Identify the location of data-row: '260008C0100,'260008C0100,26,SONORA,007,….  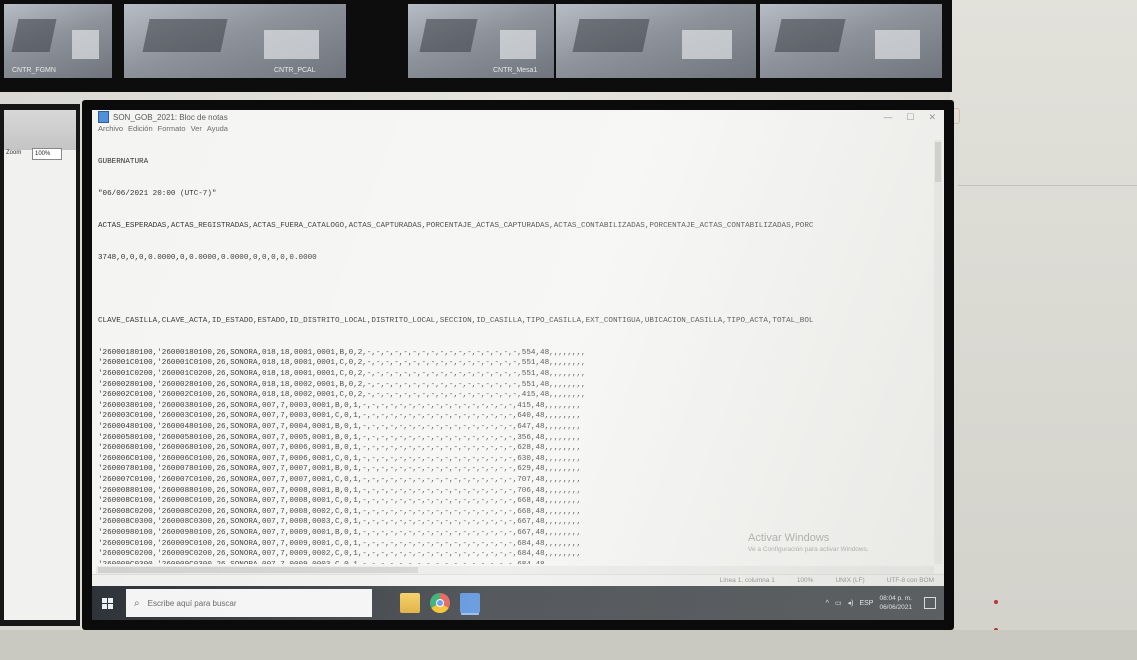
(340, 501).